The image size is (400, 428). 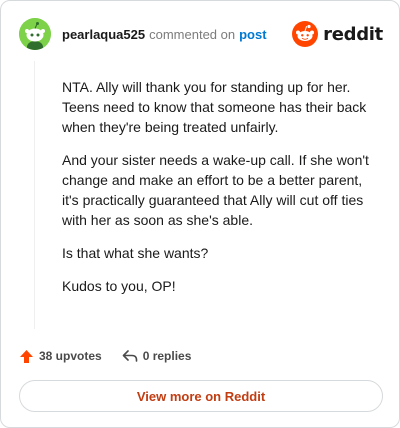 What do you see at coordinates (26, 356) in the screenshot?
I see `upvote-arrow-icon` at bounding box center [26, 356].